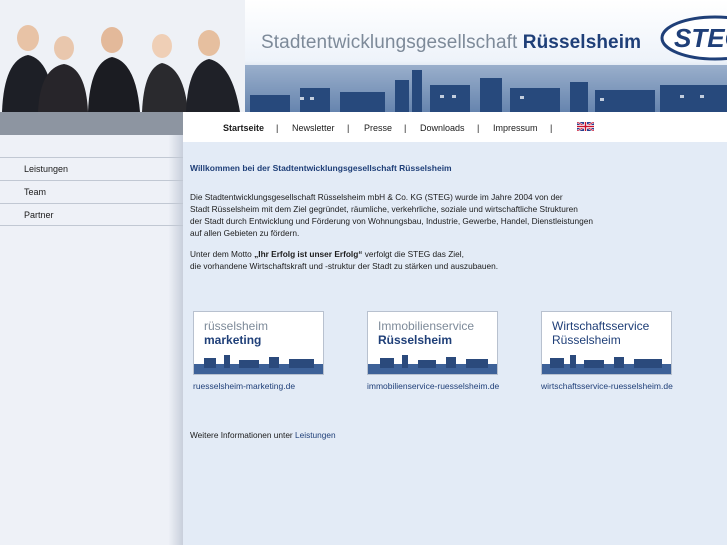  What do you see at coordinates (245, 233) in the screenshot?
I see `intro-line: auf allen Gebieten zu fördern.` at bounding box center [245, 233].